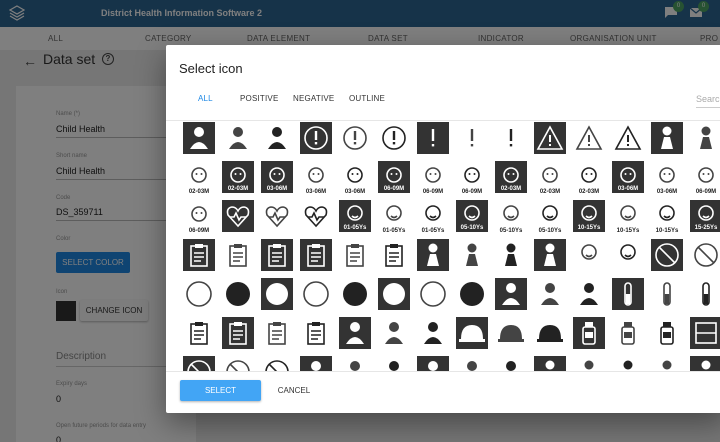 This screenshot has height=442, width=720. What do you see at coordinates (355, 178) in the screenshot?
I see `baby-03-06m-positive-icon: 03-06M` at bounding box center [355, 178].